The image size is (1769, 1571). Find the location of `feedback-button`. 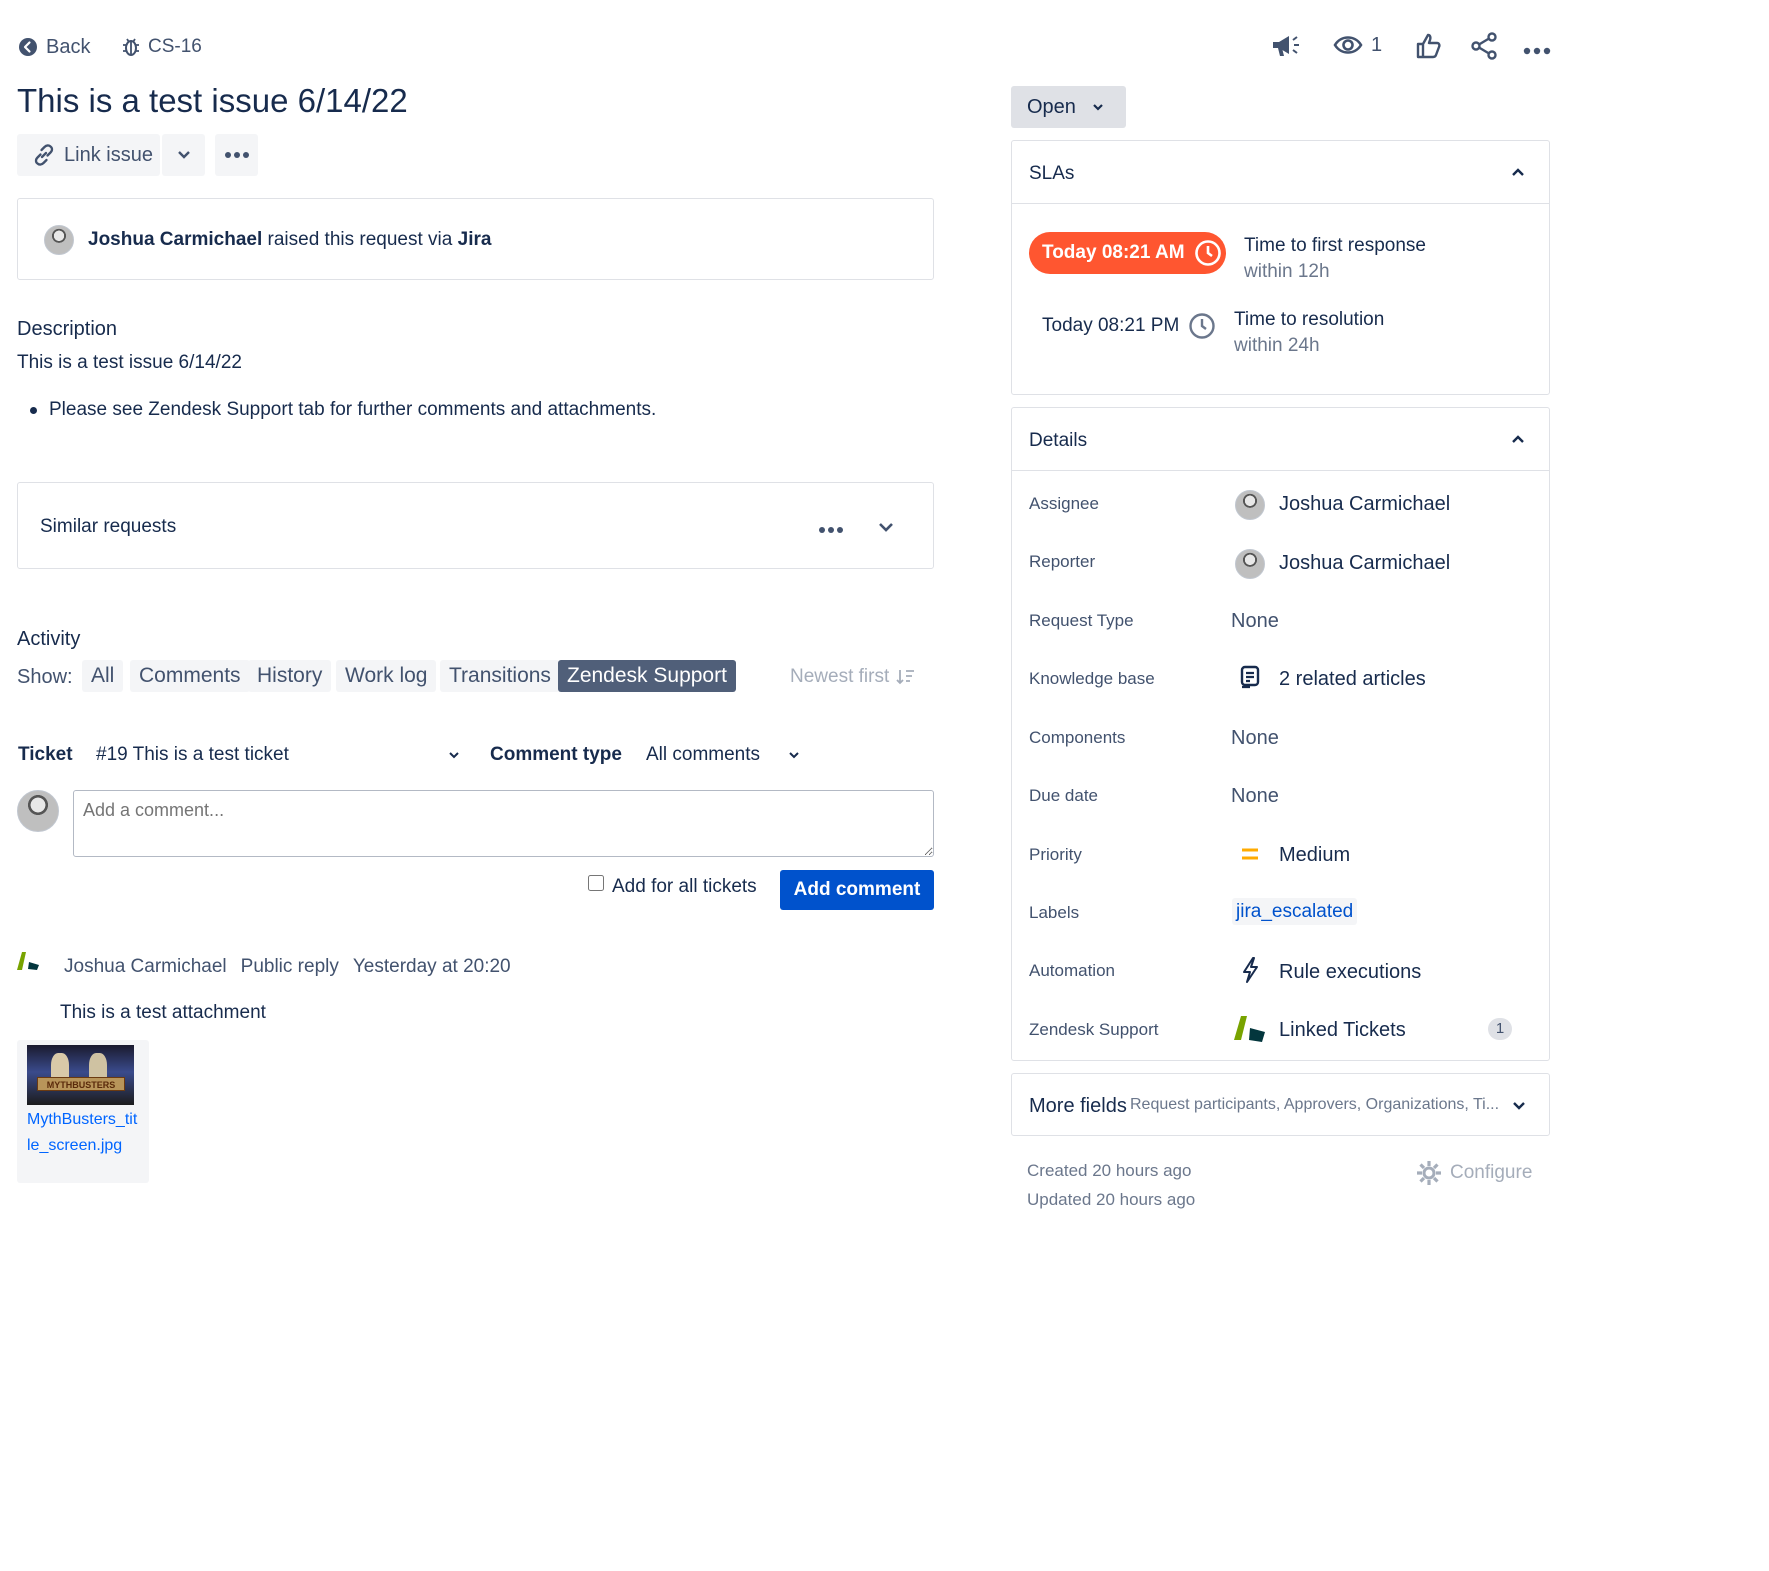

feedback-button is located at coordinates (1285, 48).